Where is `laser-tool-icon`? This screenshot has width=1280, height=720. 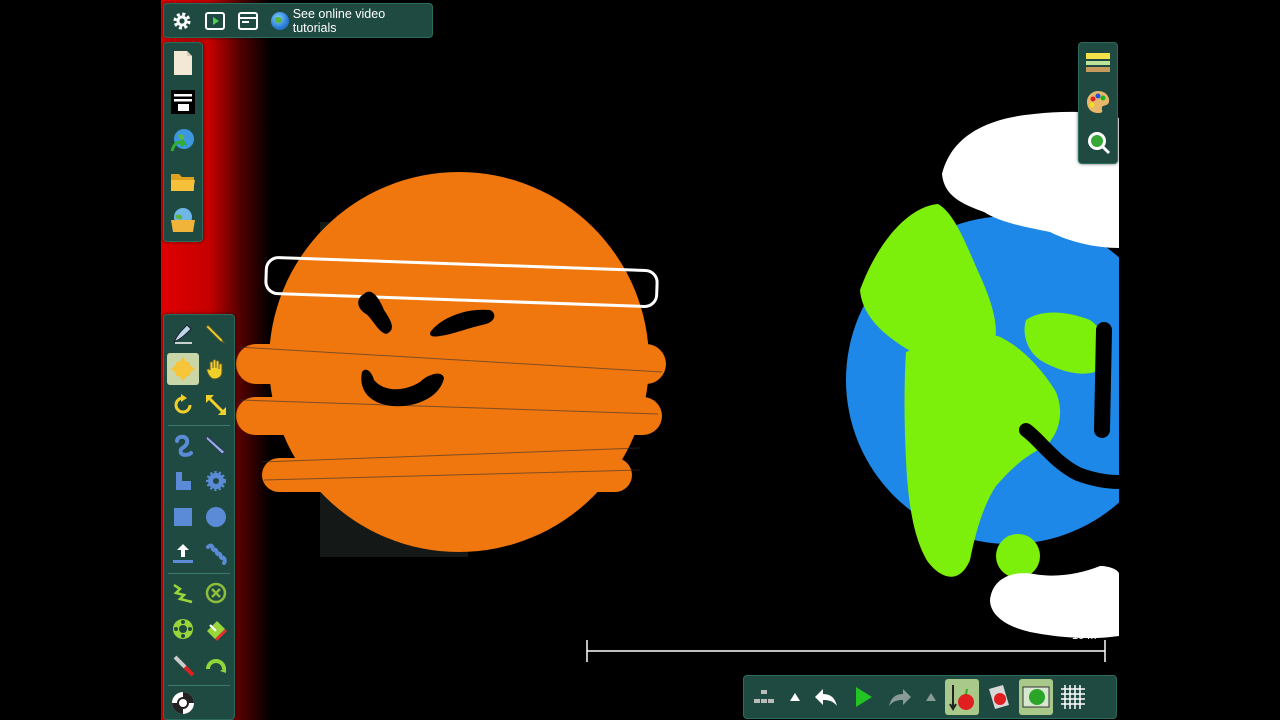
laser-tool-icon is located at coordinates (183, 665).